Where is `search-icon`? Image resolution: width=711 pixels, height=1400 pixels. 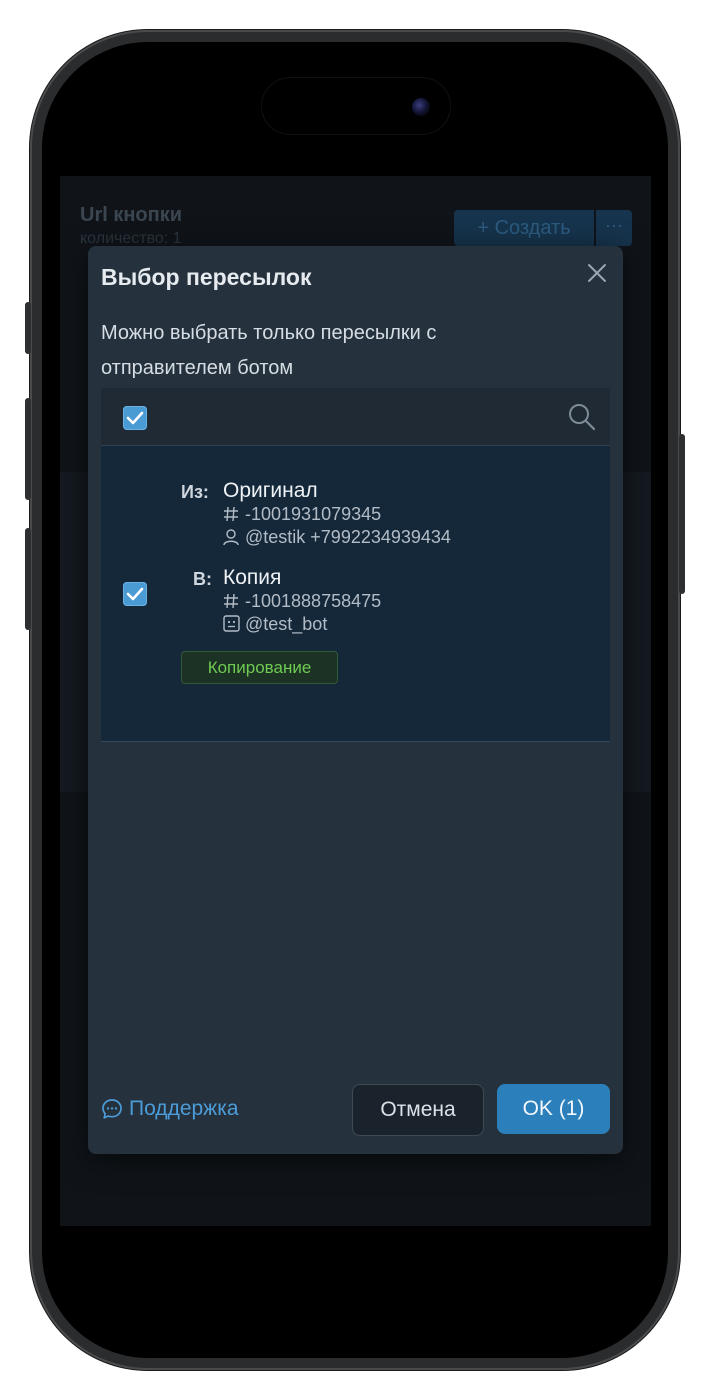 search-icon is located at coordinates (582, 417).